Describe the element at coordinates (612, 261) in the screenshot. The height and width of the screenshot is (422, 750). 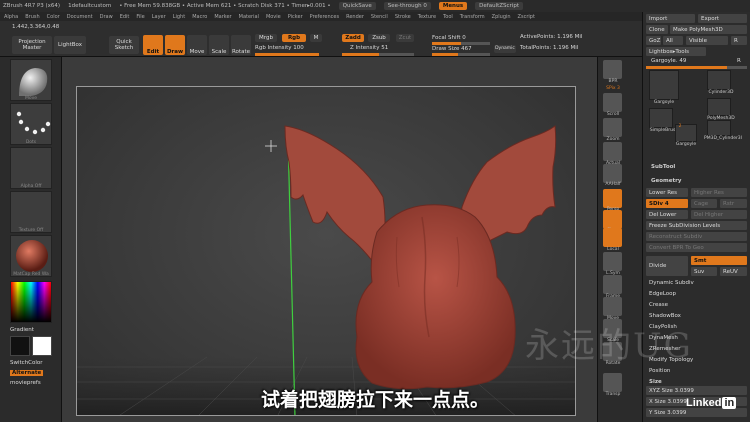
I see `lsym-icon` at that location.